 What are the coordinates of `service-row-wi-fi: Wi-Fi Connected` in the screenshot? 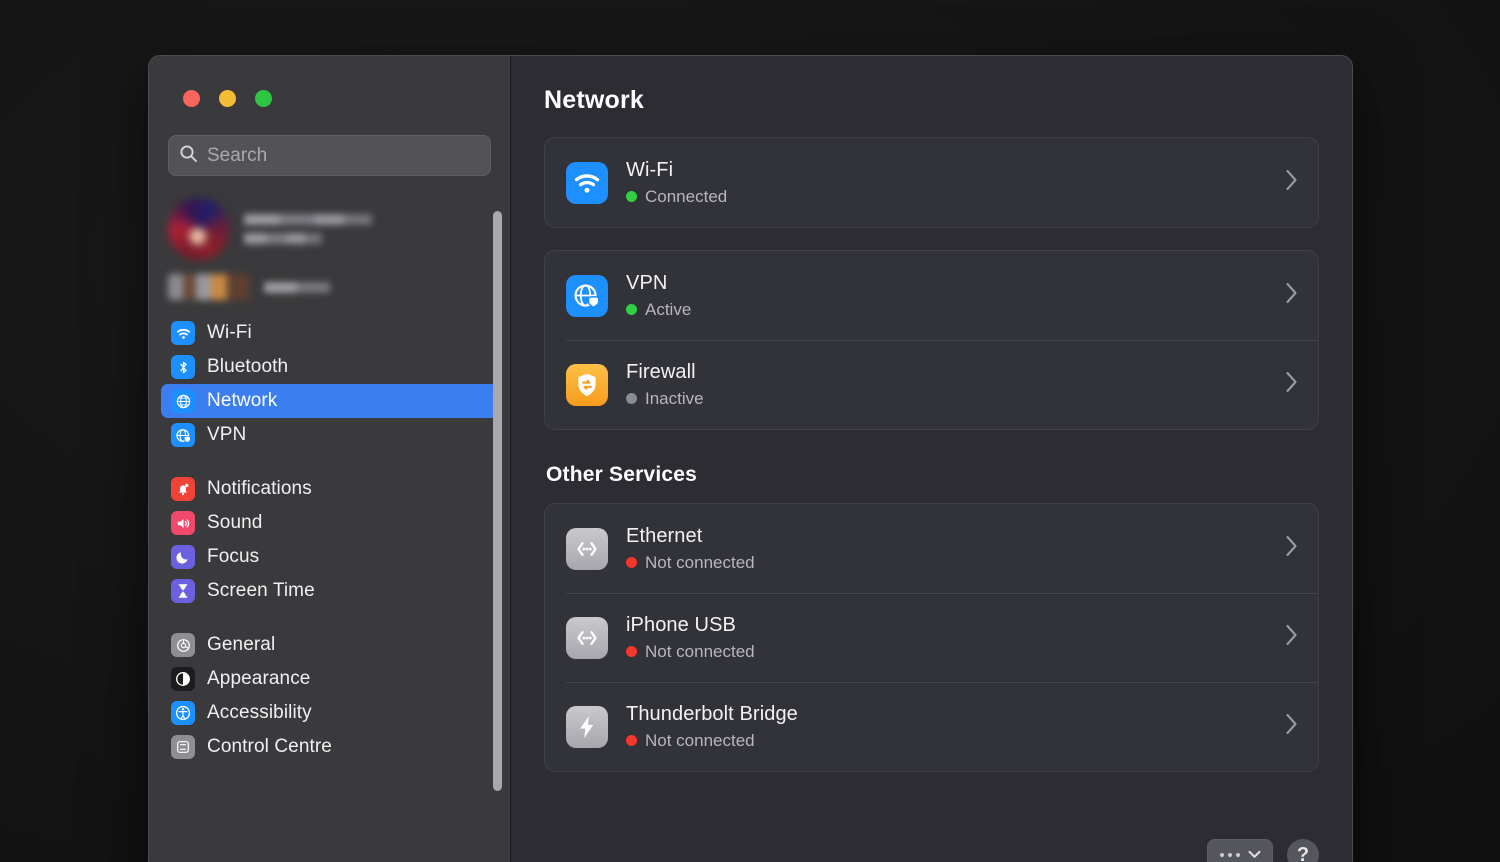 It's located at (931, 182).